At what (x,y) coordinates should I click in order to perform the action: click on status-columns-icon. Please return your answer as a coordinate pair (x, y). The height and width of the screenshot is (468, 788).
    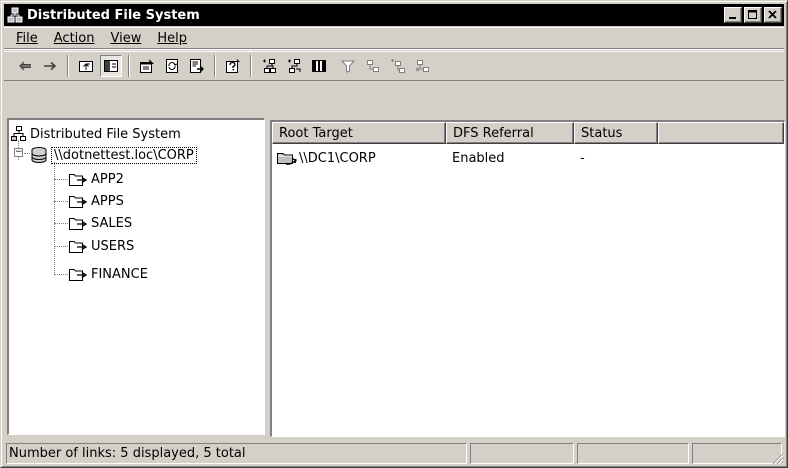
    Looking at the image, I should click on (319, 66).